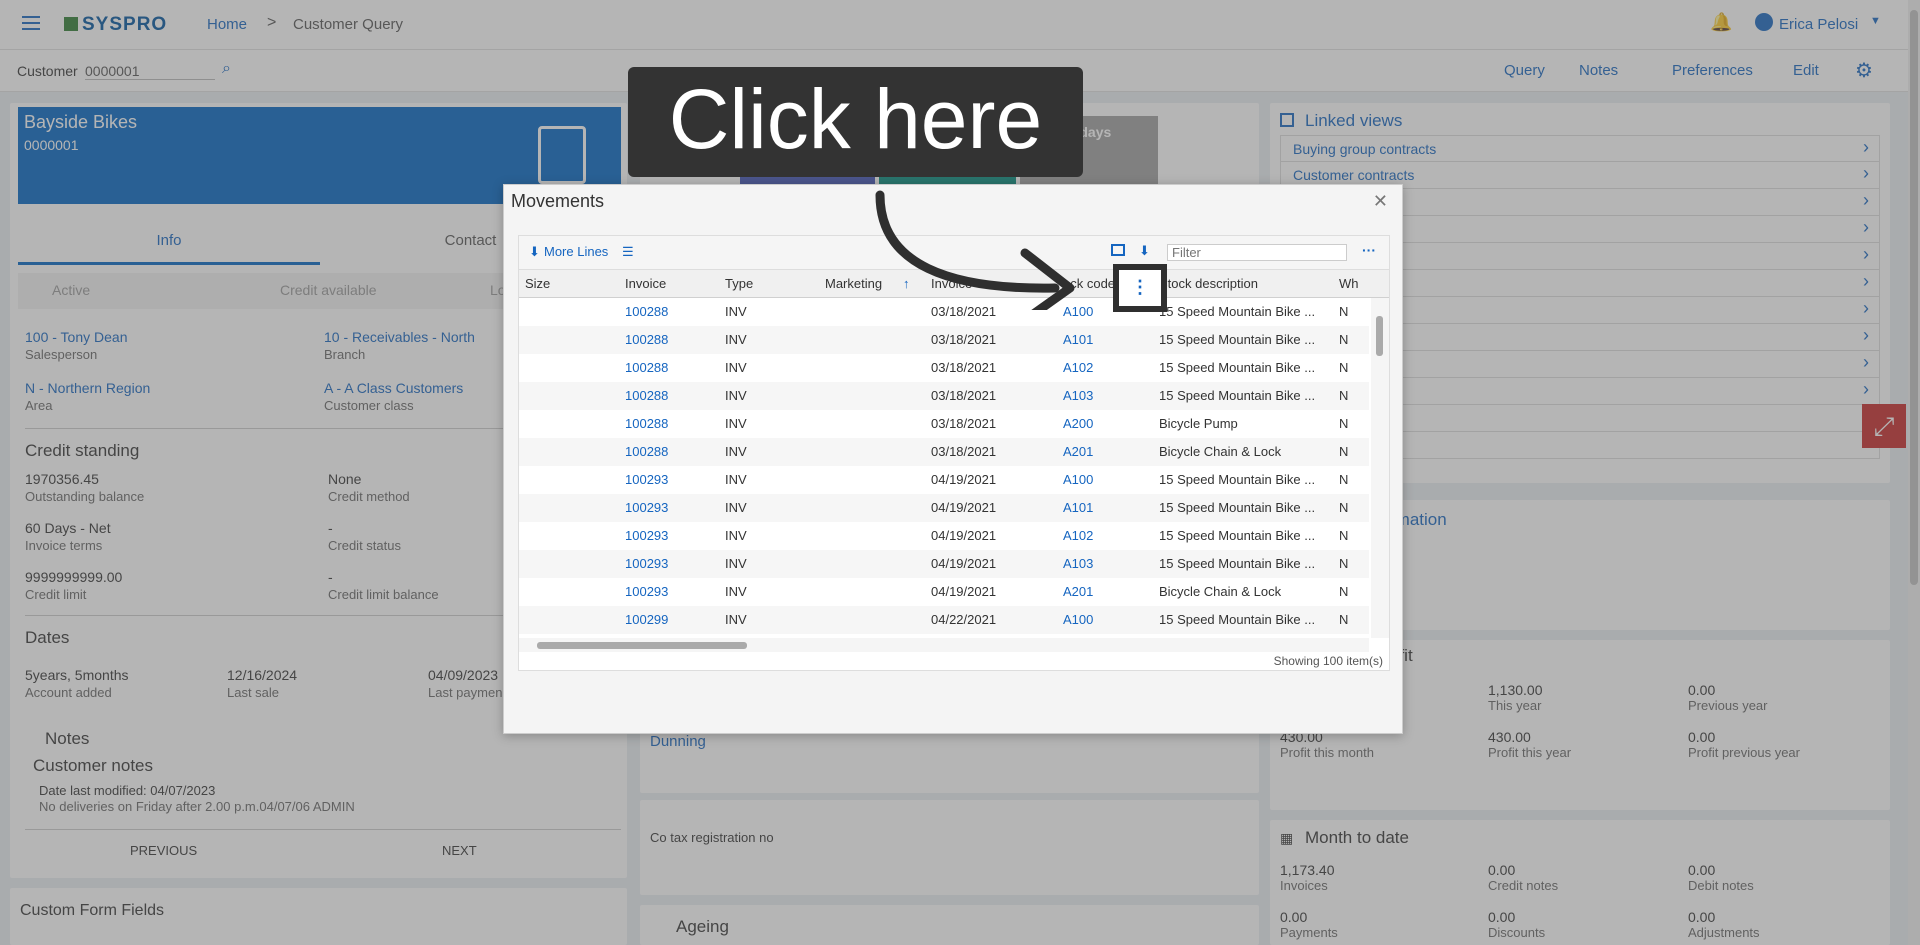 The height and width of the screenshot is (945, 1920). What do you see at coordinates (1369, 250) in the screenshot?
I see `more-options-icon: ···` at bounding box center [1369, 250].